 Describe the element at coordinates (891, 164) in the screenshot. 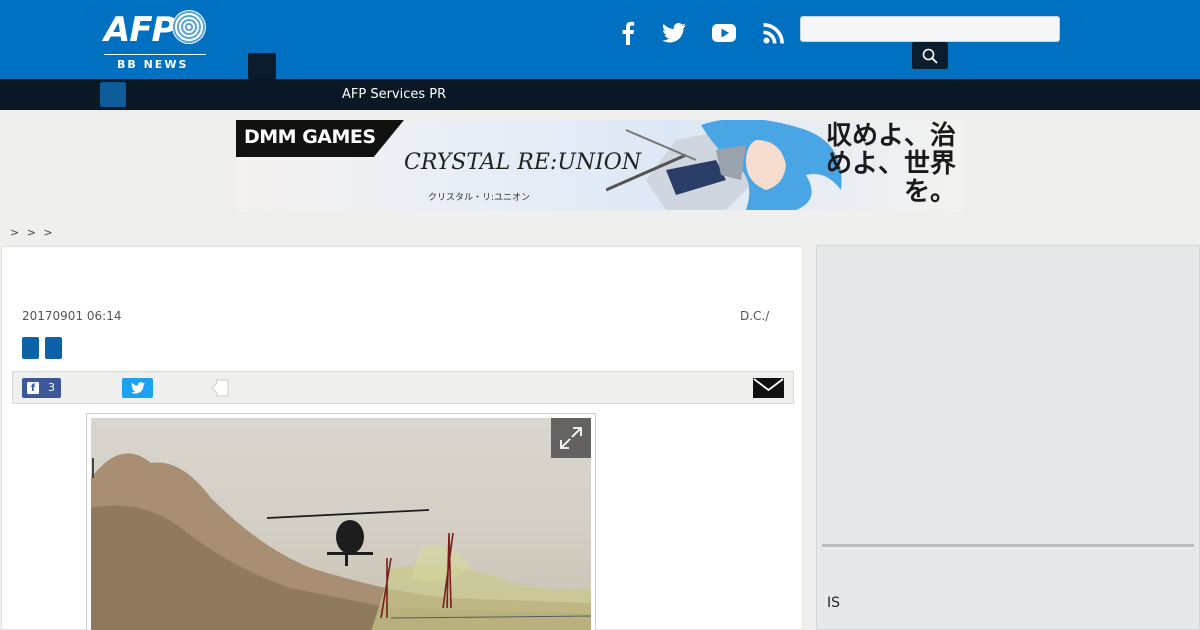

I see `banner-tagline: 収めよ、治めよ、世界を。` at that location.